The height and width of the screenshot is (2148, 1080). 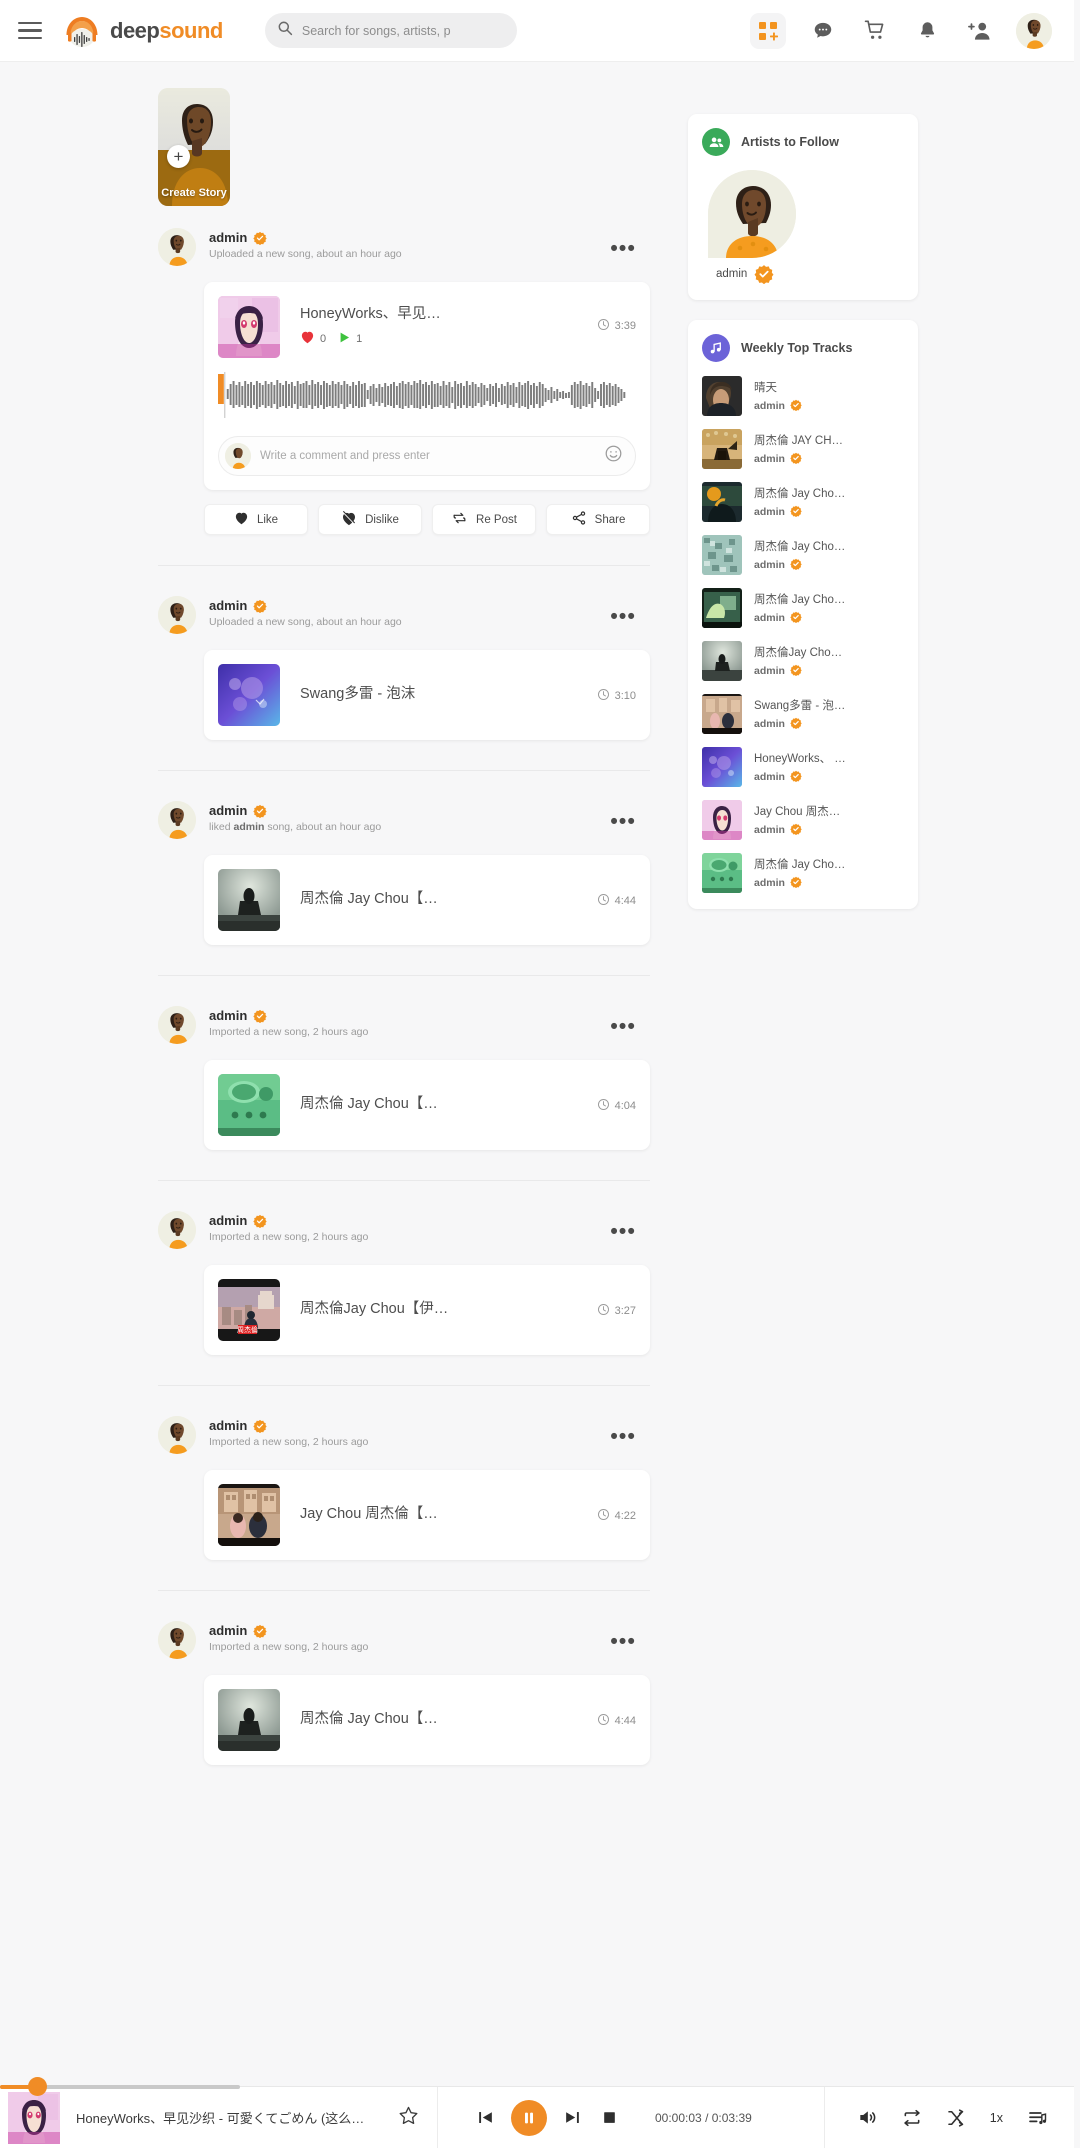 I want to click on search-input, so click(x=403, y=30).